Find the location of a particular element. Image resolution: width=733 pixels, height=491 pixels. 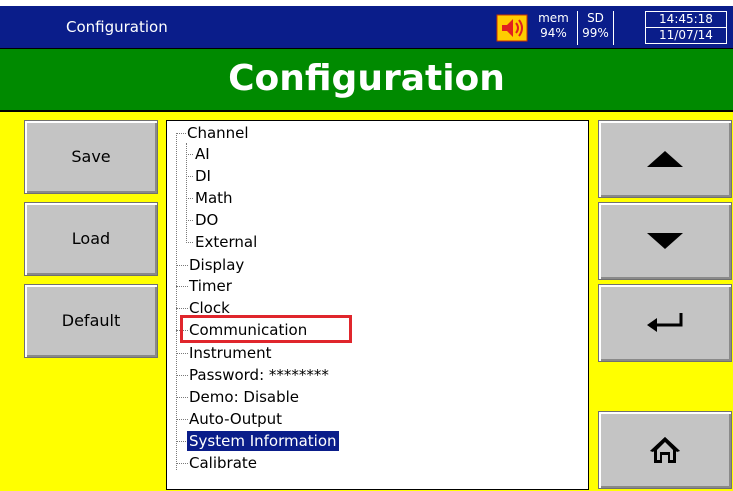

arrow-up-icon is located at coordinates (665, 159).